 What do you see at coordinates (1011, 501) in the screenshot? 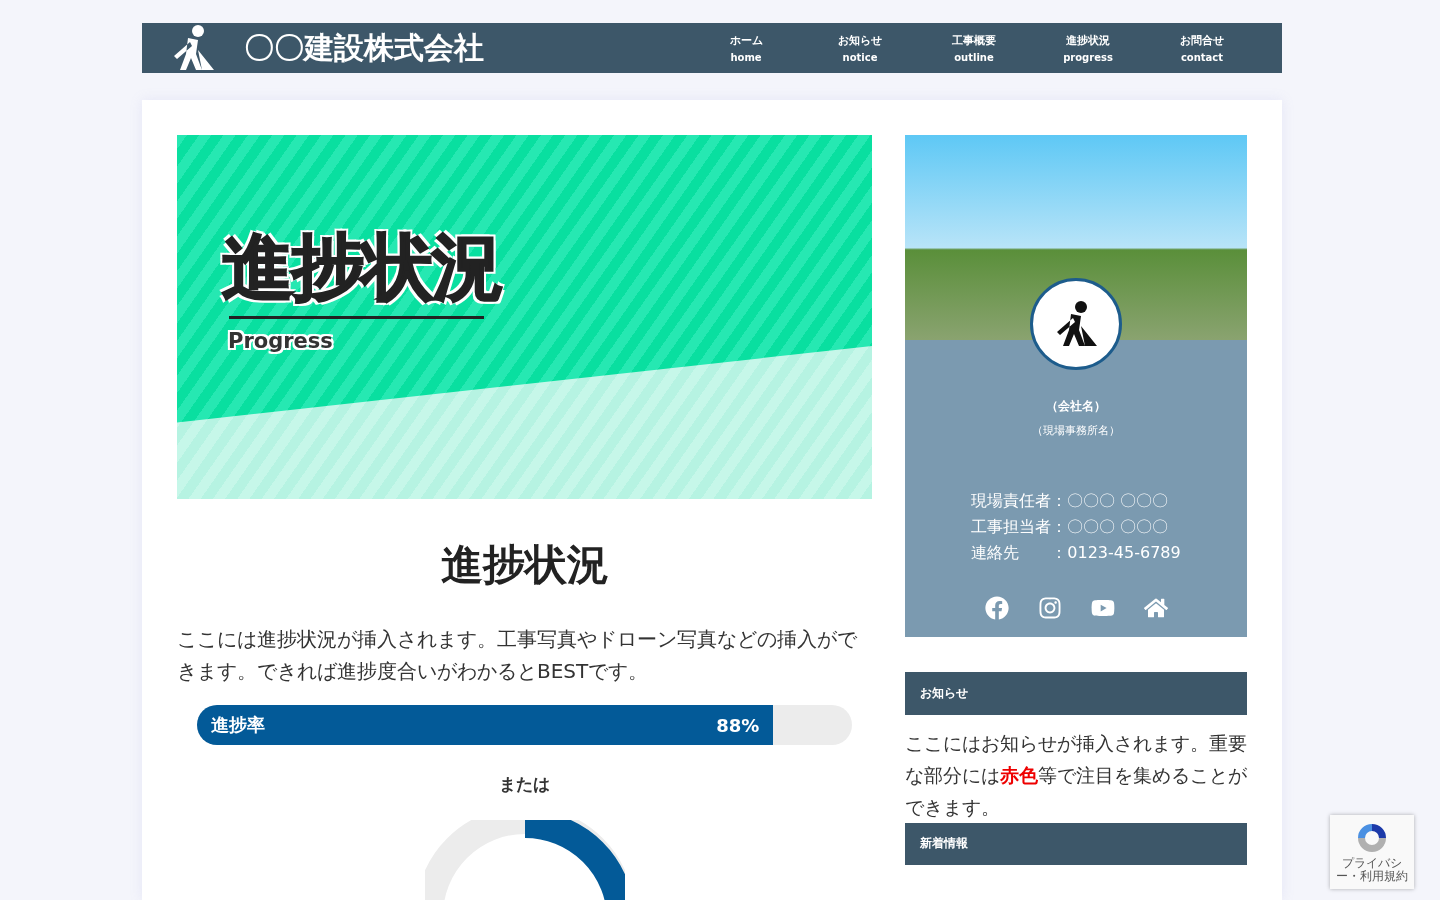
I see `contact-label: 現場責任者` at bounding box center [1011, 501].